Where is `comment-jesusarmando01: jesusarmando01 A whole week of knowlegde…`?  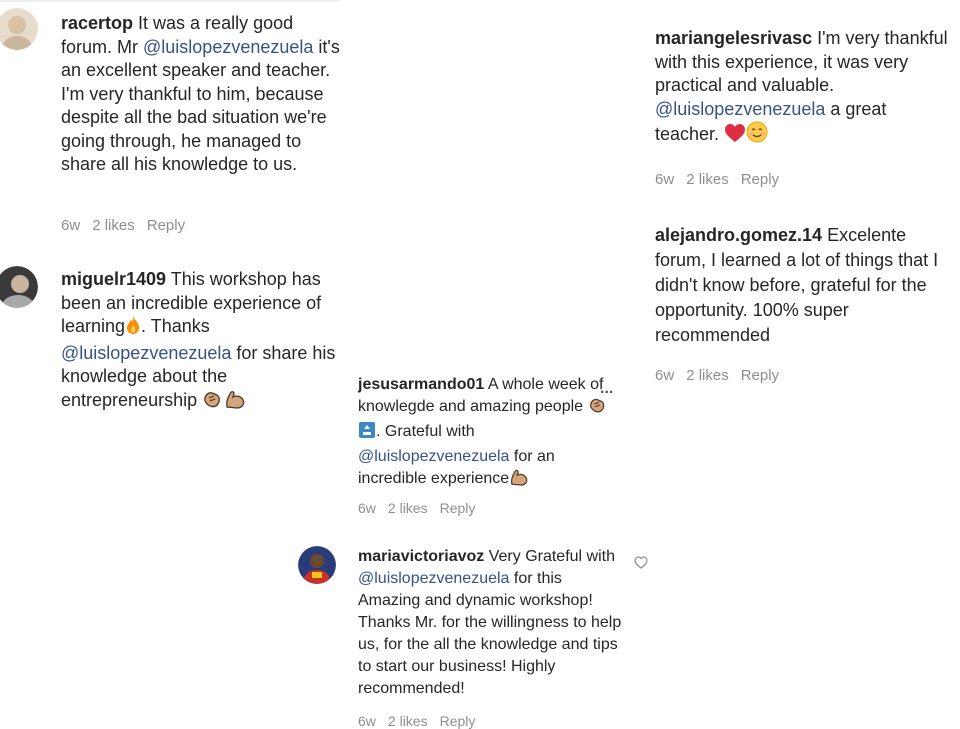
comment-jesusarmando01: jesusarmando01 A whole week of knowlegde… is located at coordinates (490, 450).